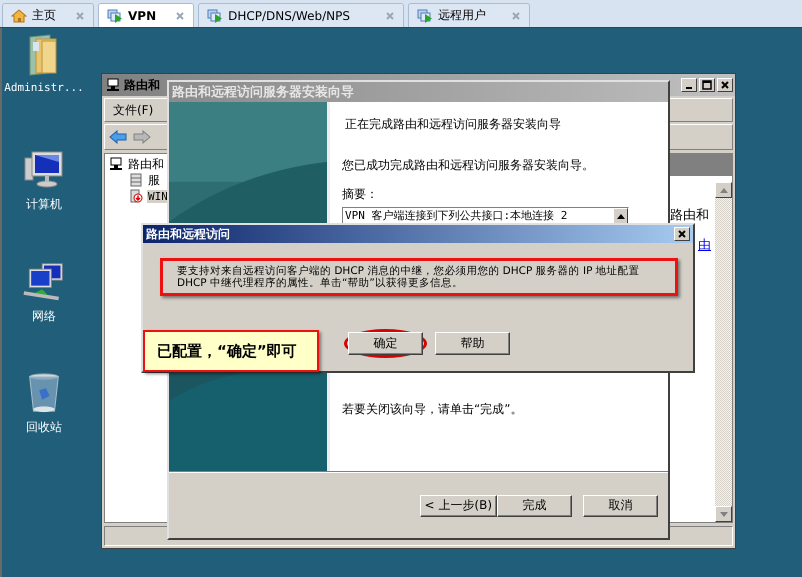 The height and width of the screenshot is (577, 802). I want to click on annotation-callout: 已配置，“确定”即可, so click(231, 351).